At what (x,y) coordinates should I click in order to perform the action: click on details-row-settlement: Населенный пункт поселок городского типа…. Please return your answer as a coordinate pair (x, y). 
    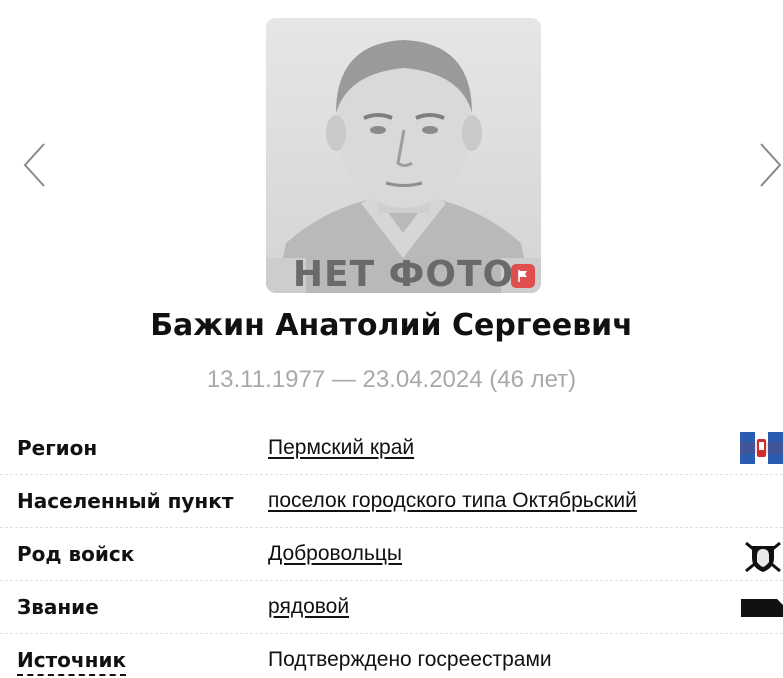
    Looking at the image, I should click on (391, 501).